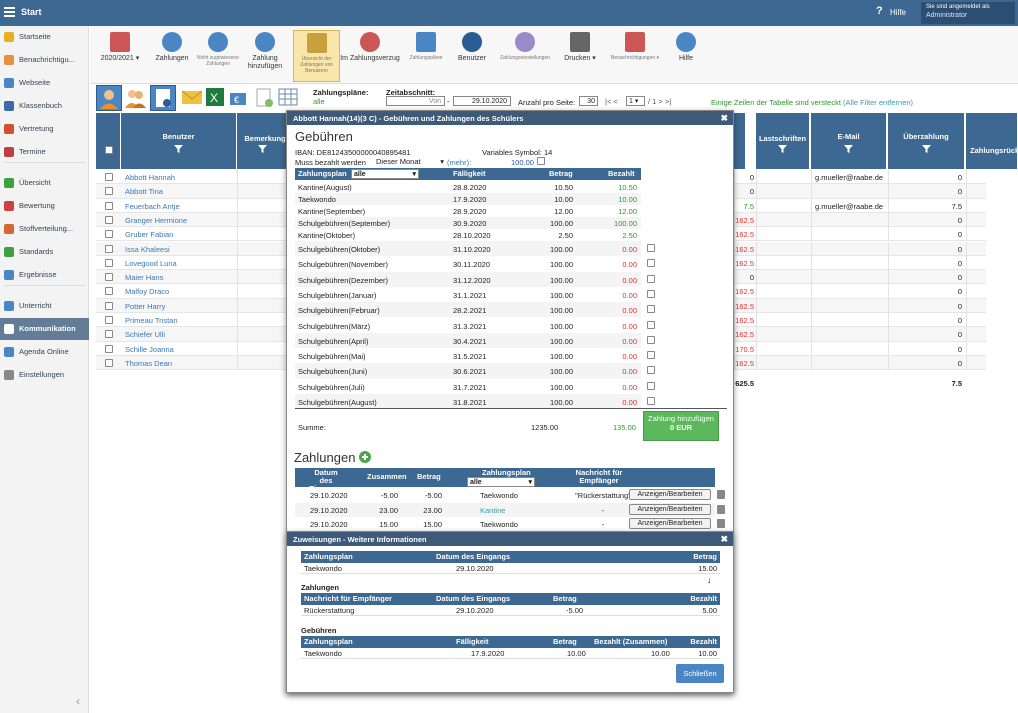  What do you see at coordinates (151, 320) in the screenshot?
I see `user-name-link: Primeau Tristan` at bounding box center [151, 320].